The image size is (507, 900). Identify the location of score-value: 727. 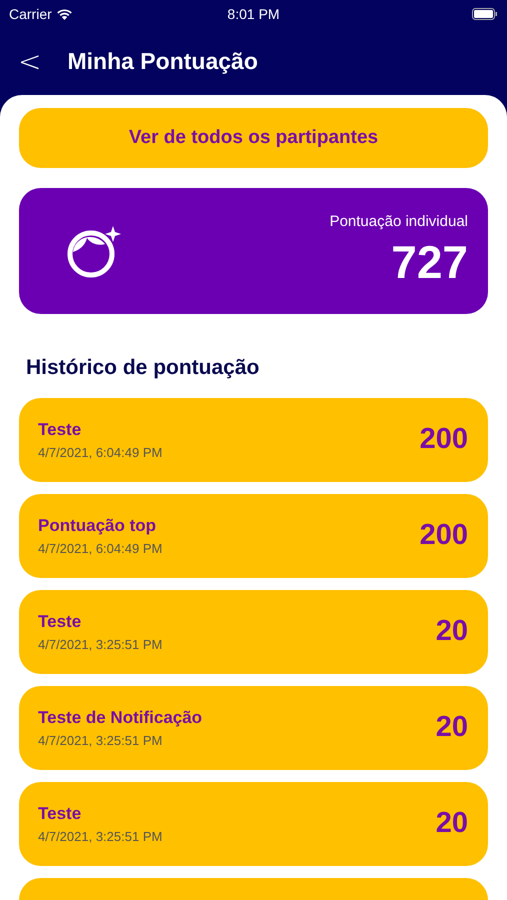
(429, 262).